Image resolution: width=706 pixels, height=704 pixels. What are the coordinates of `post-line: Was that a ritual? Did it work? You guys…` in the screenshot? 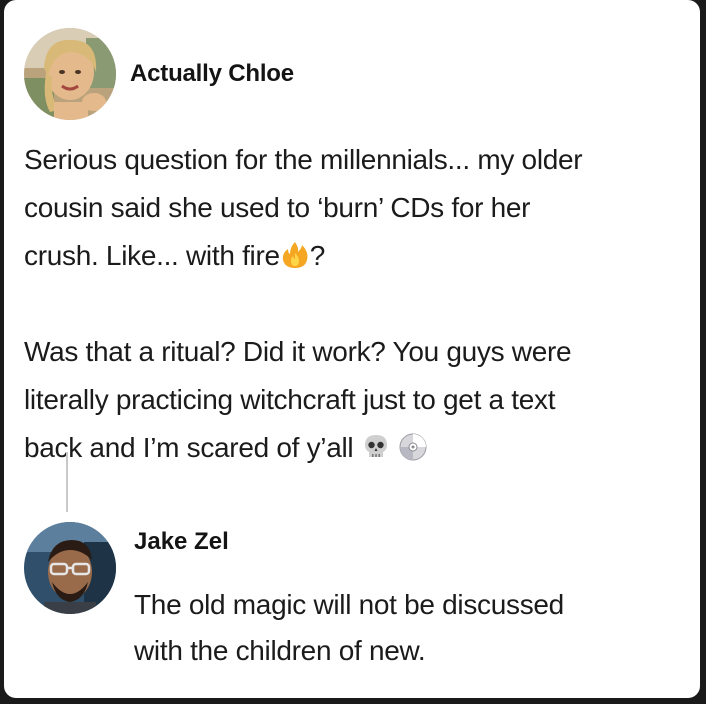 It's located at (298, 351).